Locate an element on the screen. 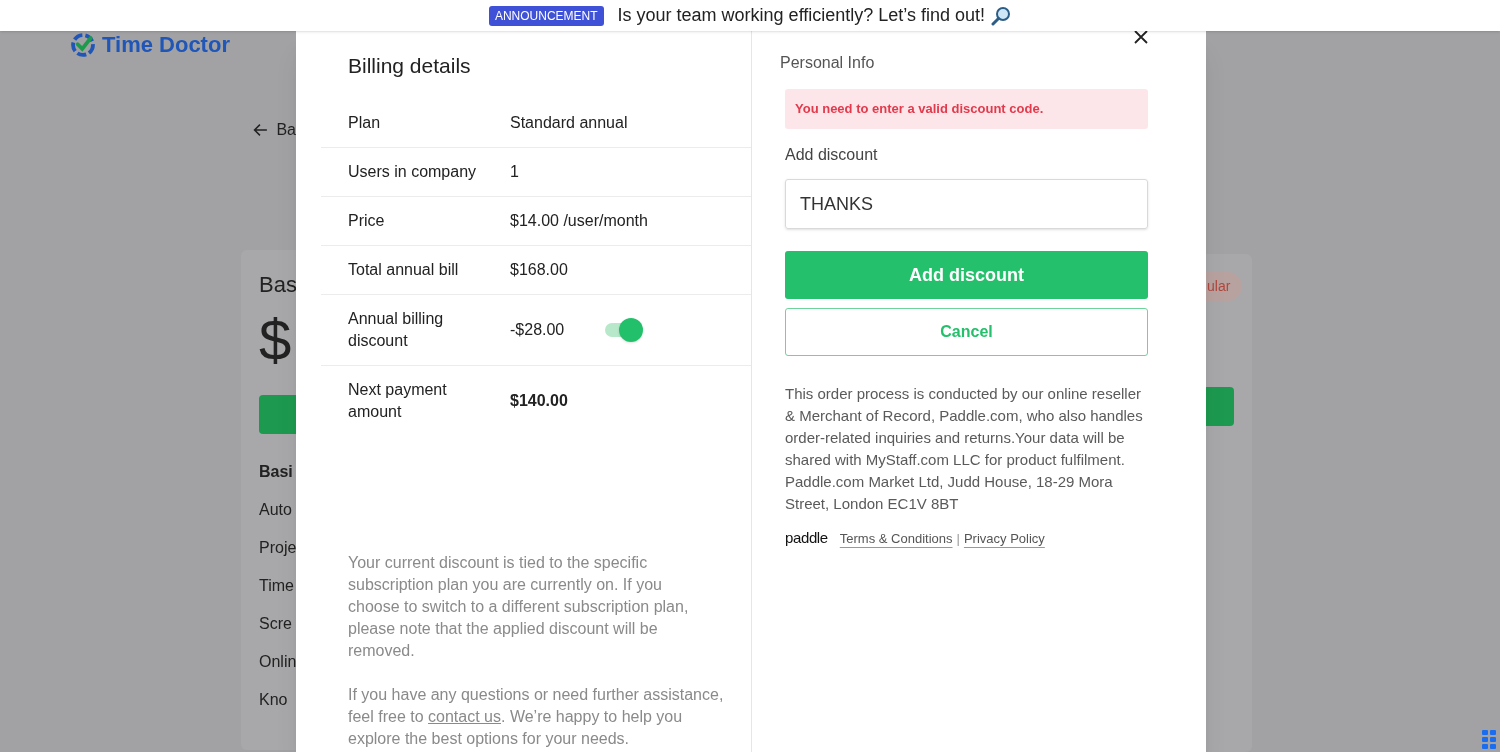 The height and width of the screenshot is (752, 1500). row-value: Standard annual is located at coordinates (569, 122).